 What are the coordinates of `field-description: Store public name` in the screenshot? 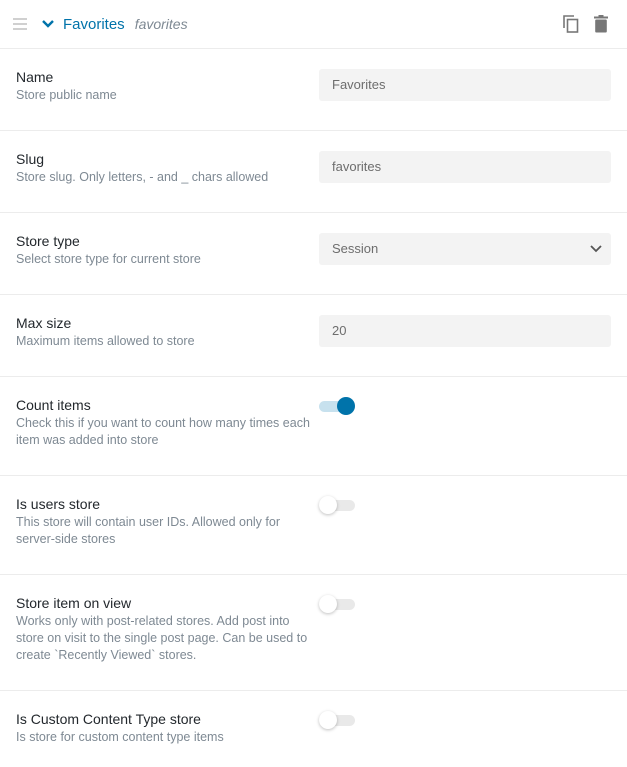 It's located at (66, 95).